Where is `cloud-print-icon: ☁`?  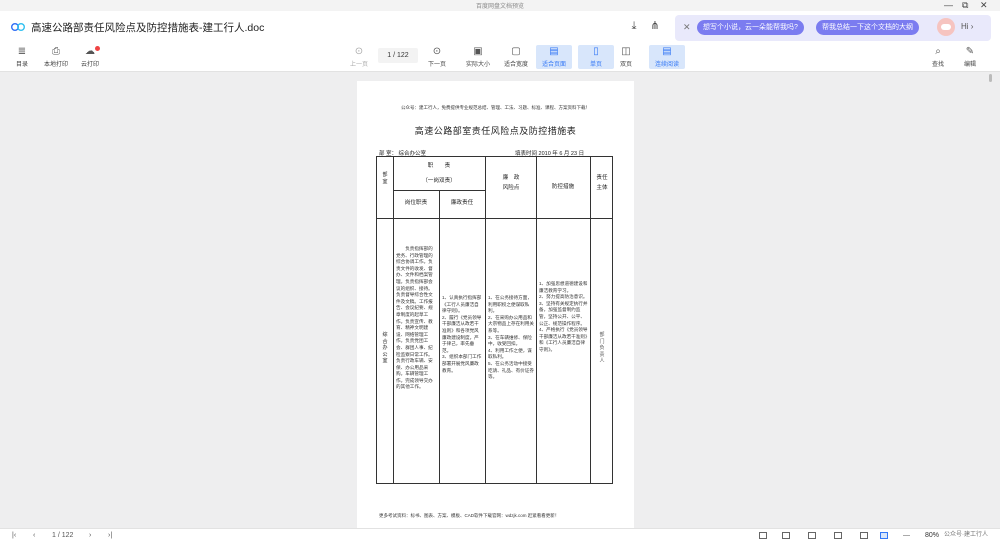
cloud-print-icon: ☁ is located at coordinates (90, 51).